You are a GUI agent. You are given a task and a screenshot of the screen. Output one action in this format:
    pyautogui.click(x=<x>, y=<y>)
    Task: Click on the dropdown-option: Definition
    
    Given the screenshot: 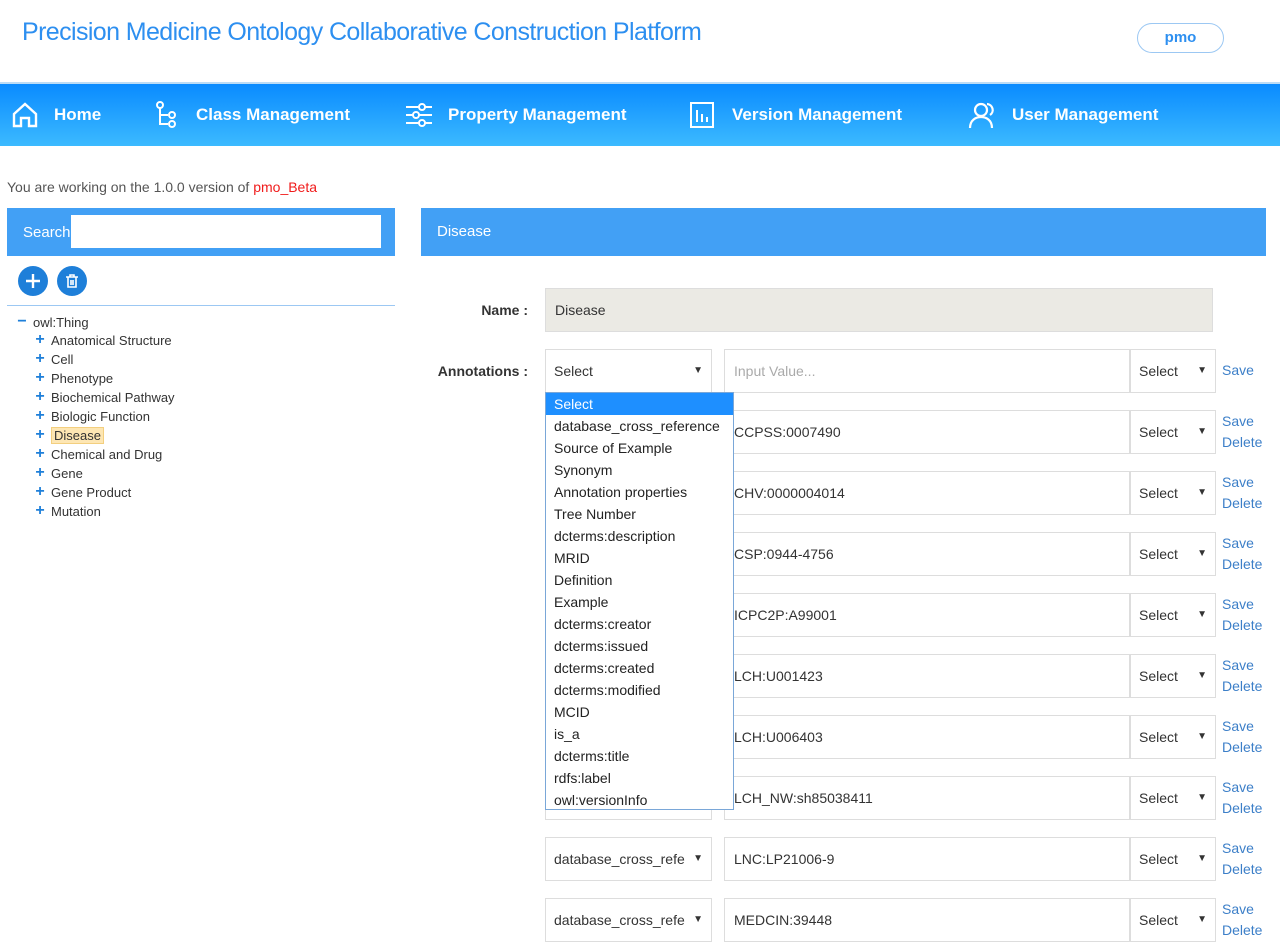 What is the action you would take?
    pyautogui.click(x=639, y=580)
    